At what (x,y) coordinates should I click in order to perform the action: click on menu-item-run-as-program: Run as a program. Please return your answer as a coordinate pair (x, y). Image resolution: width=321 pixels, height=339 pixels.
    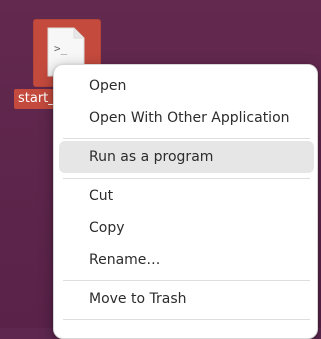
    Looking at the image, I should click on (186, 157).